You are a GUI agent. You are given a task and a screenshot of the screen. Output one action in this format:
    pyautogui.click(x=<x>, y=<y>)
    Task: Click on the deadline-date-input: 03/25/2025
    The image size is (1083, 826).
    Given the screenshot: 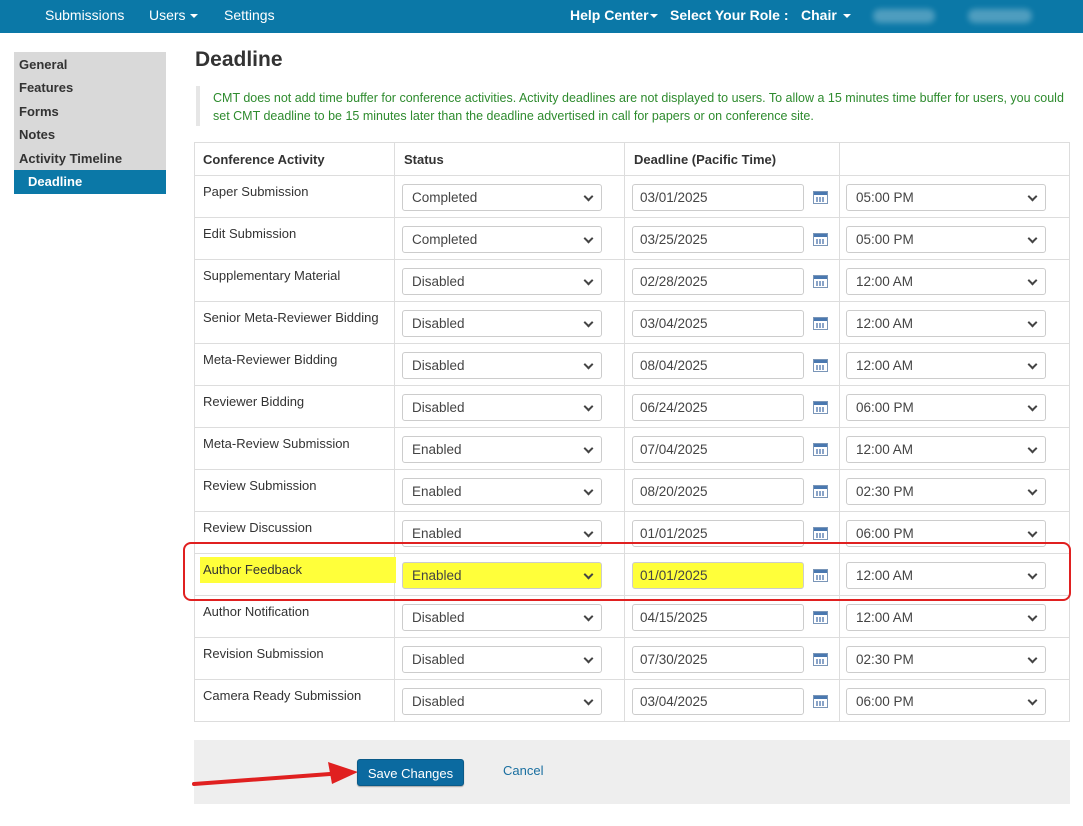 What is the action you would take?
    pyautogui.click(x=718, y=239)
    